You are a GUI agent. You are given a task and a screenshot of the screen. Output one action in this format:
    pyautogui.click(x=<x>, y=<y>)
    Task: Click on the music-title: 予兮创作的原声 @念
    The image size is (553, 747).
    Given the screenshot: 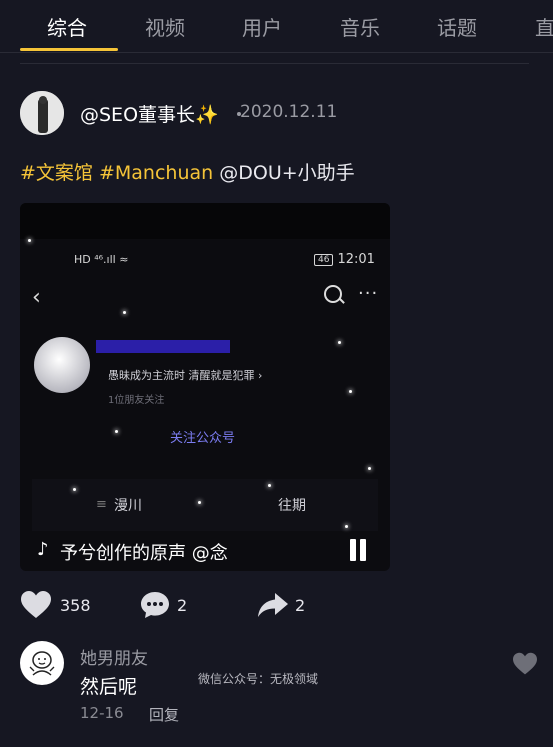 What is the action you would take?
    pyautogui.click(x=144, y=552)
    